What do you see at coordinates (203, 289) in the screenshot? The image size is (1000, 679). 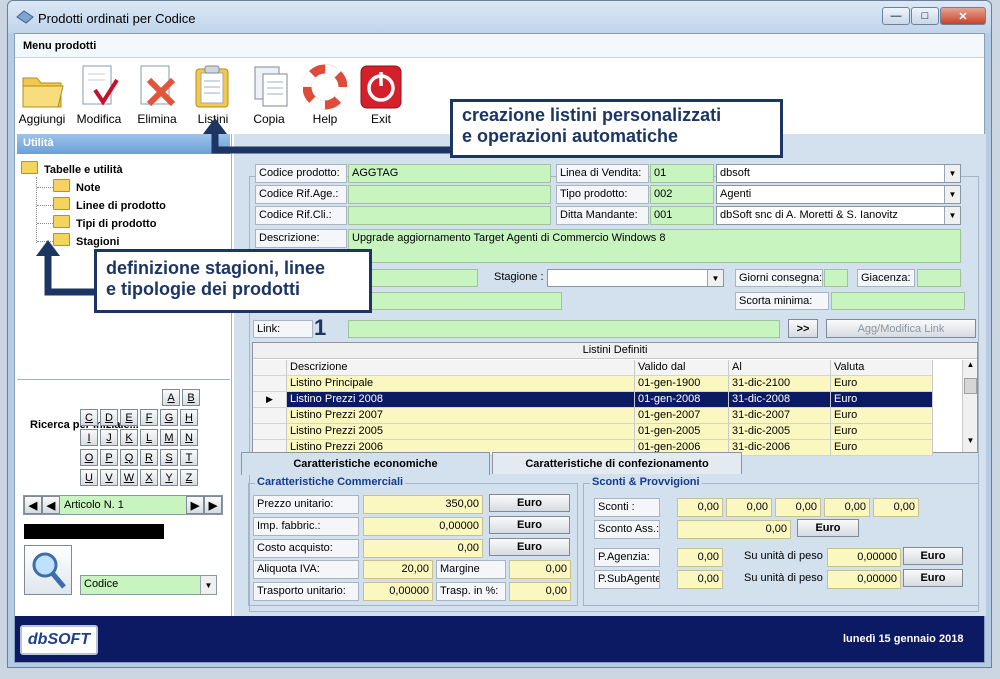 I see `stagioni-callout-line2: e tipologie dei prodotti` at bounding box center [203, 289].